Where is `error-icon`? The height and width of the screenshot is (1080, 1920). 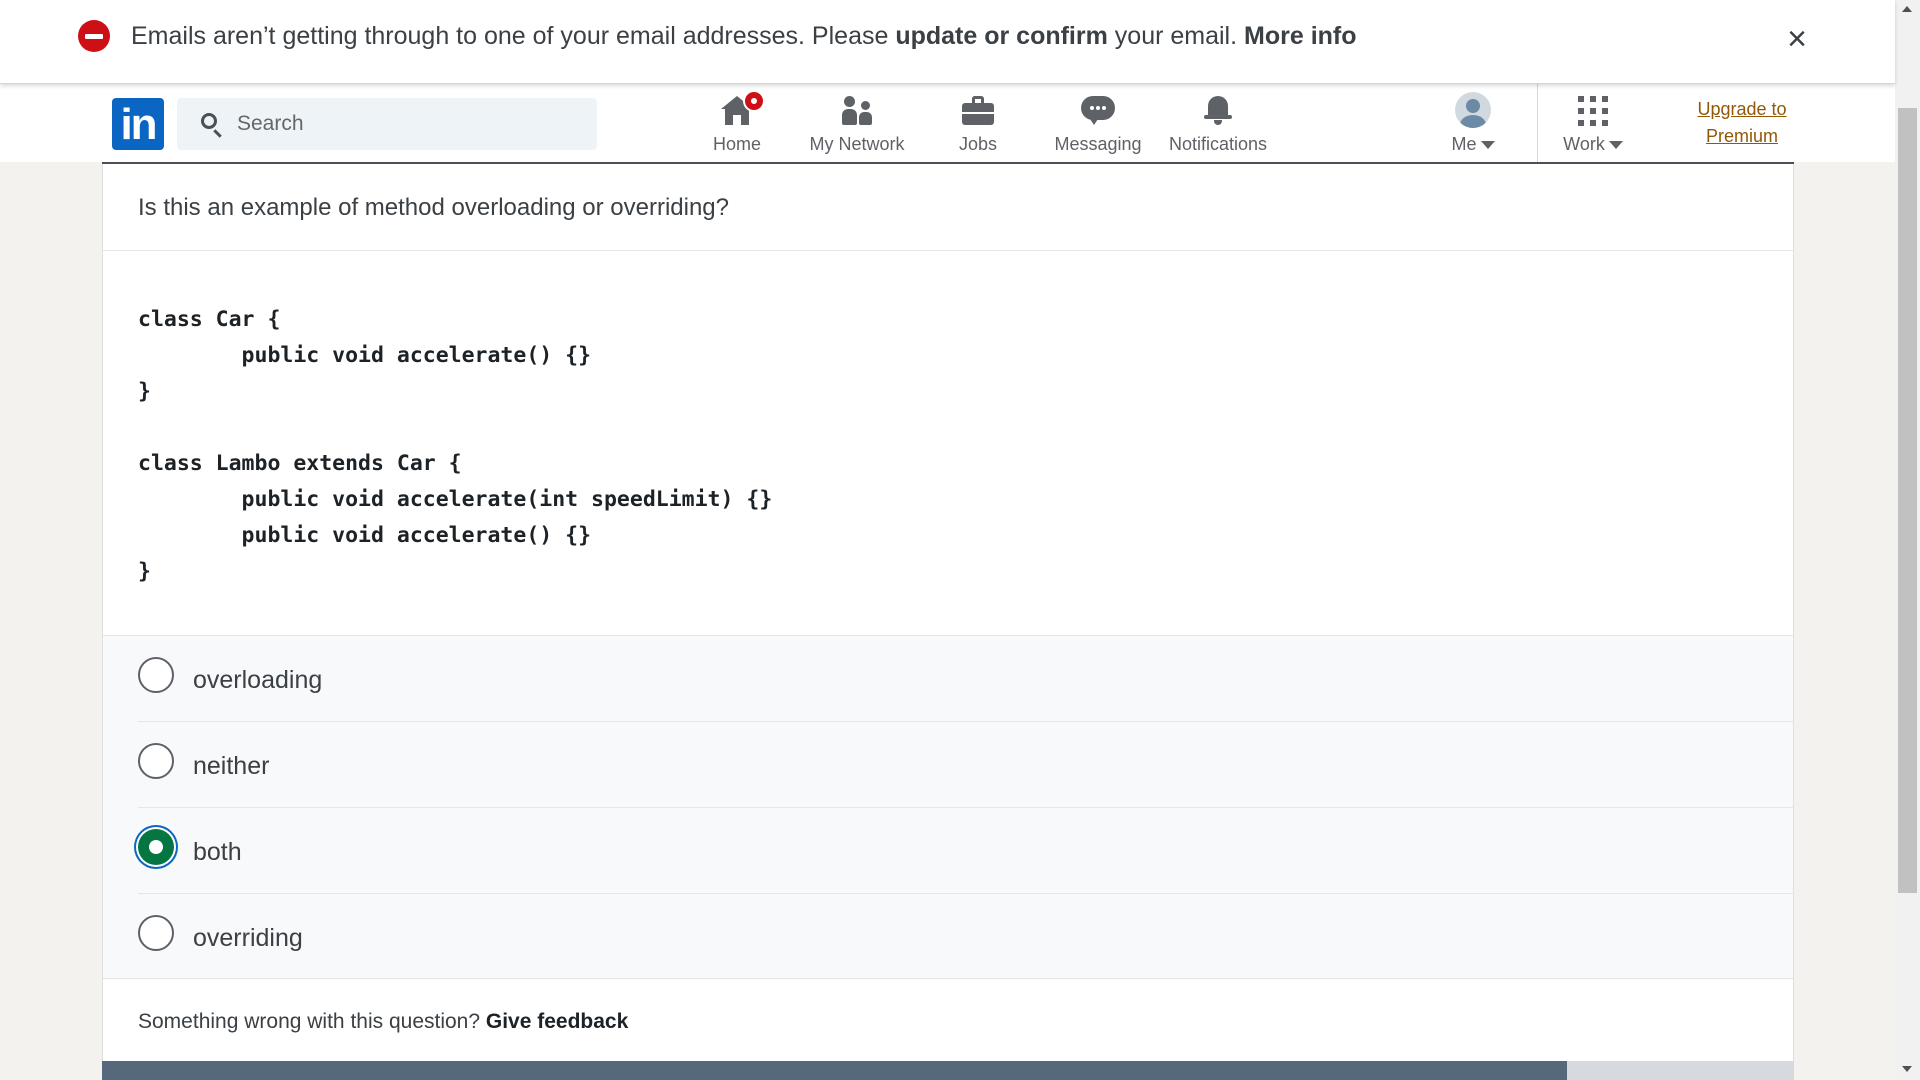
error-icon is located at coordinates (94, 36).